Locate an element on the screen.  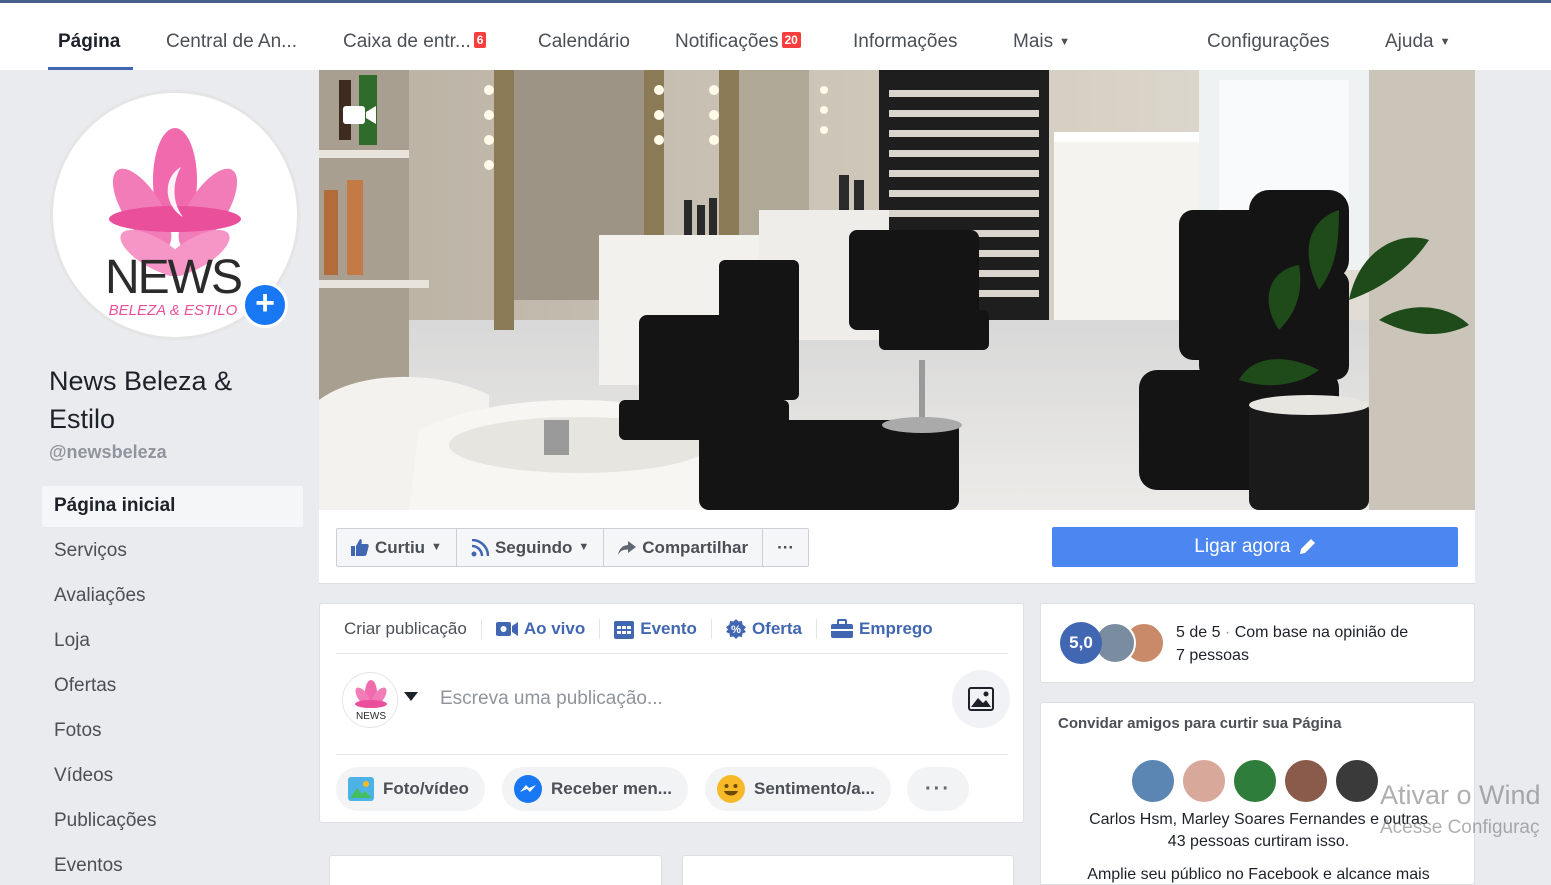
thumbs-up-icon is located at coordinates (360, 547).